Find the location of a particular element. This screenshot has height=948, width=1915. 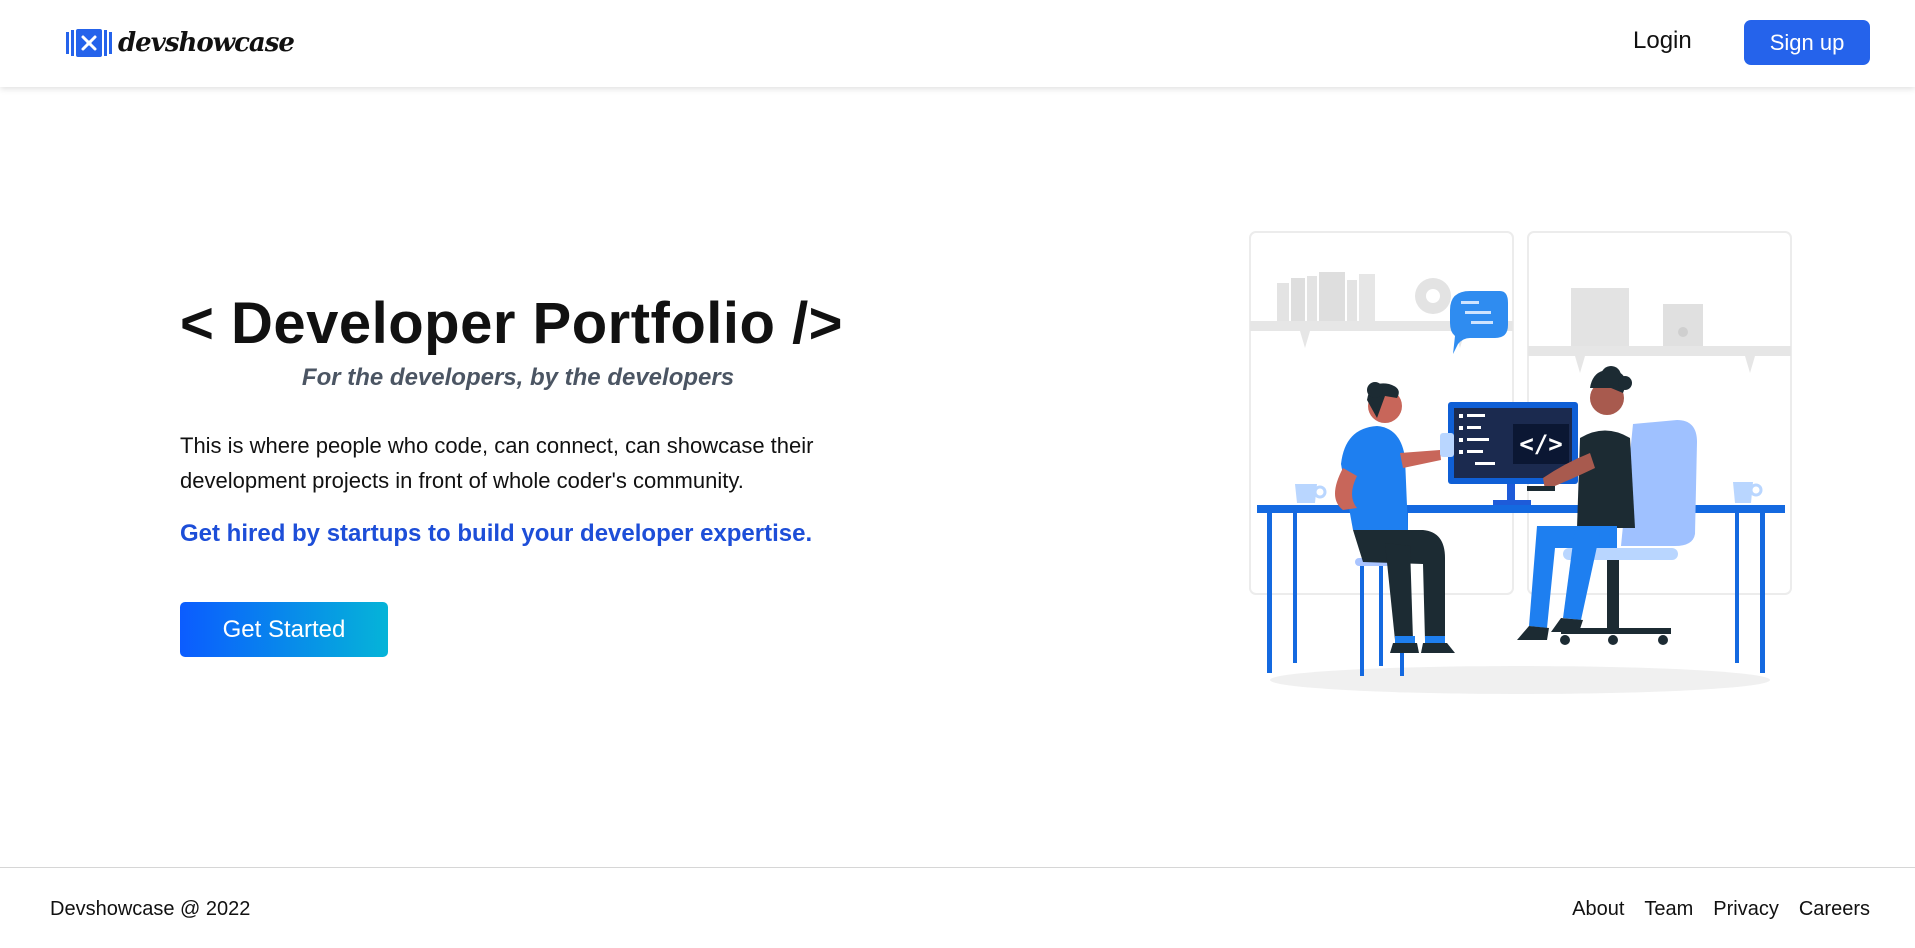

site-header: devshowcase Login Sign up is located at coordinates (957, 43).